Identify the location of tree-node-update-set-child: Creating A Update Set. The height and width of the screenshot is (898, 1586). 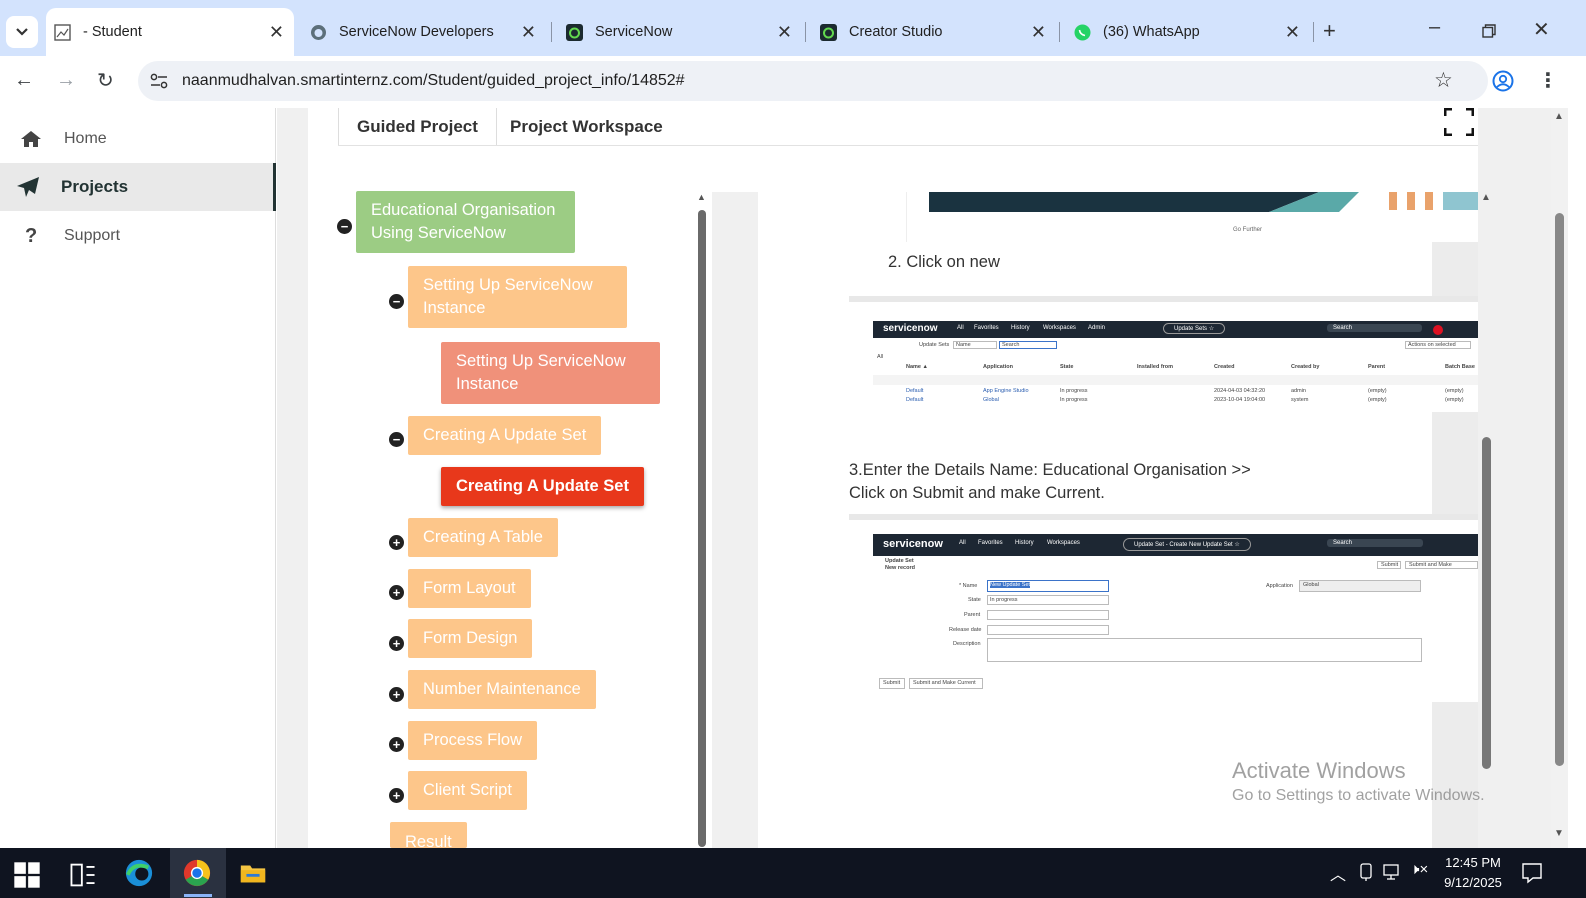
(542, 486).